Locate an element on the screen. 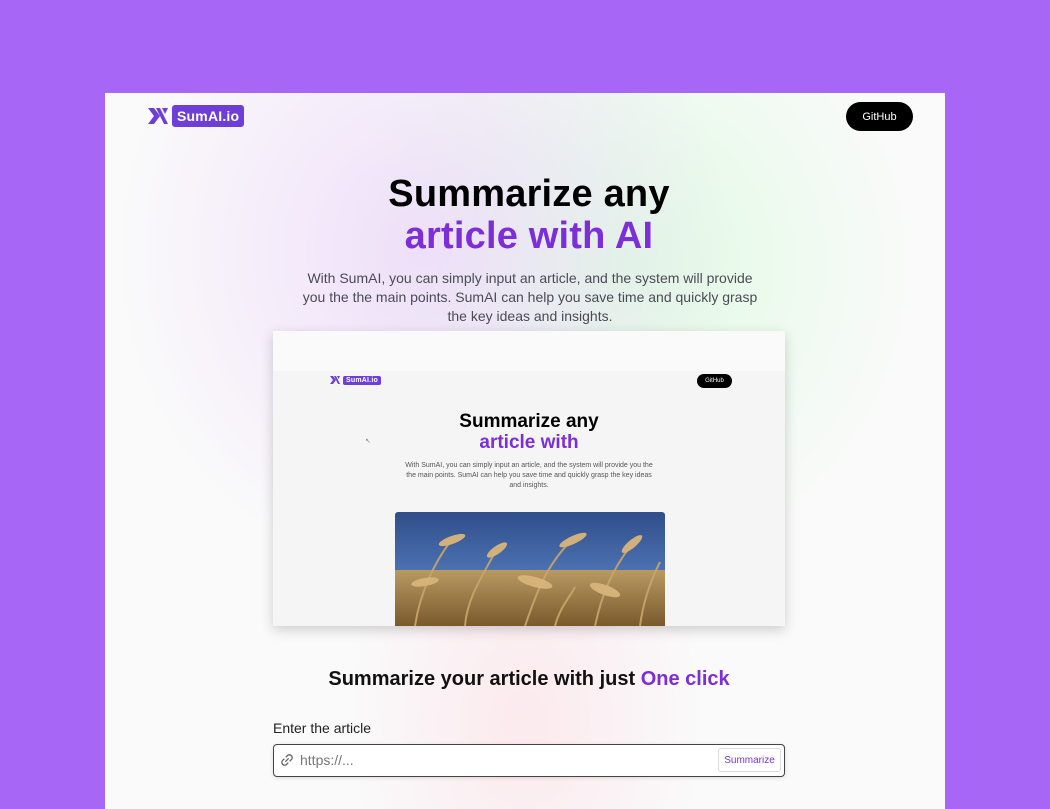  url-input-box: Summarize is located at coordinates (529, 760).